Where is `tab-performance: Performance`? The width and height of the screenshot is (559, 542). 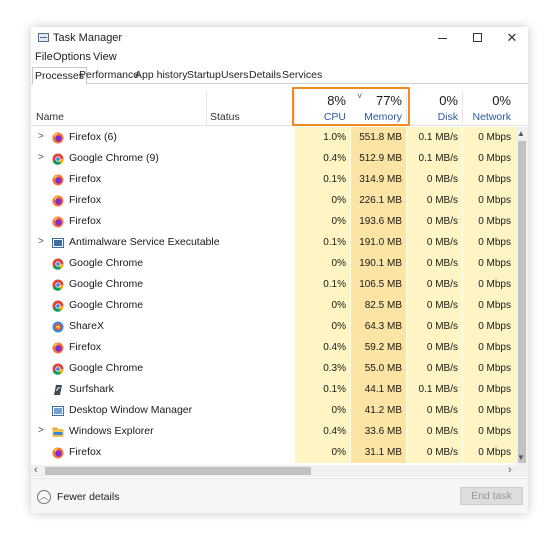
tab-performance: Performance is located at coordinates (109, 75).